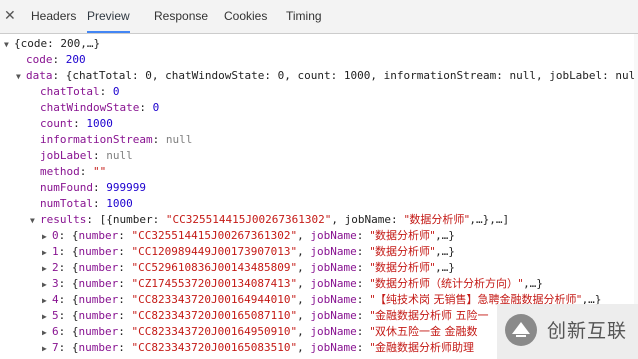 This screenshot has height=359, width=638. I want to click on item-number-value: "CC823343720J00165087110", so click(214, 315).